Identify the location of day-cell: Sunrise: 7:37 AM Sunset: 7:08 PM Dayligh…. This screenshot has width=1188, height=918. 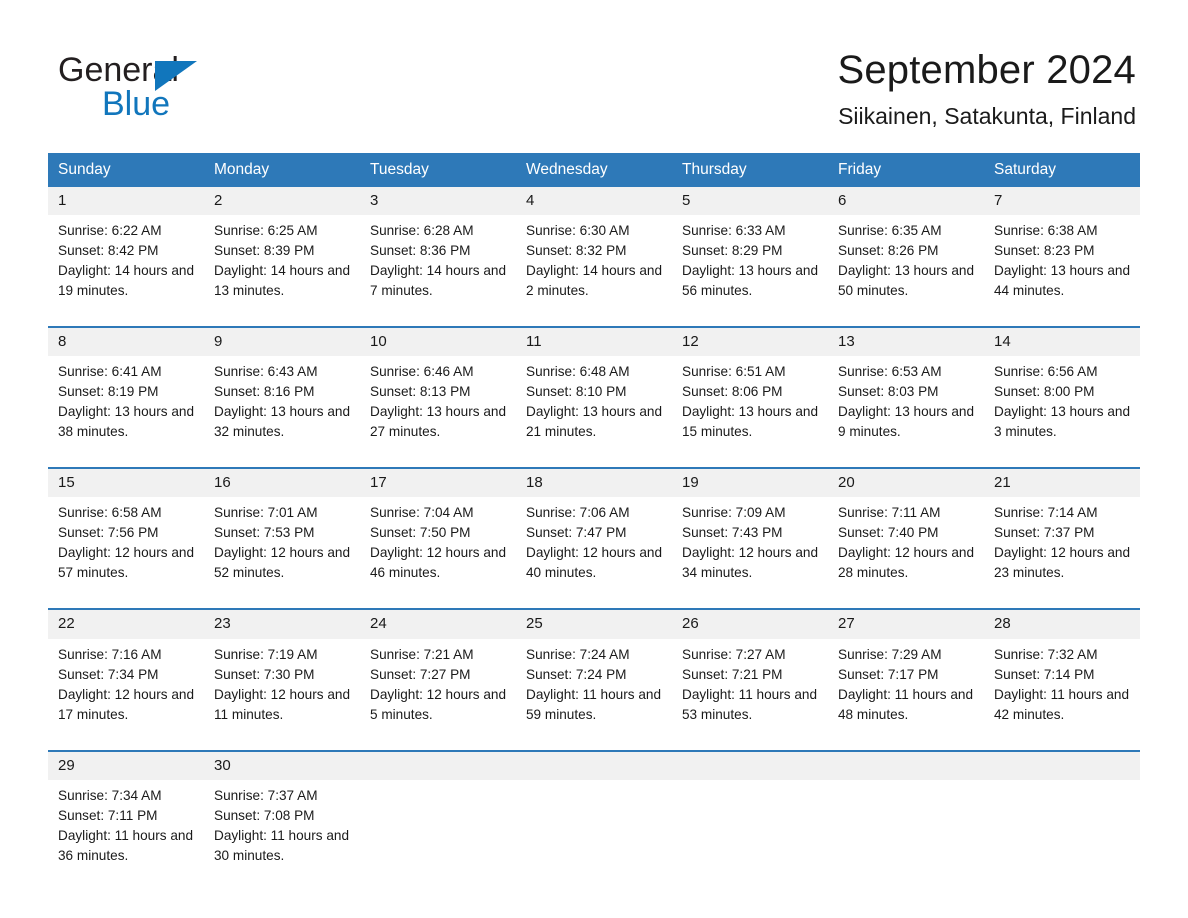
(282, 835).